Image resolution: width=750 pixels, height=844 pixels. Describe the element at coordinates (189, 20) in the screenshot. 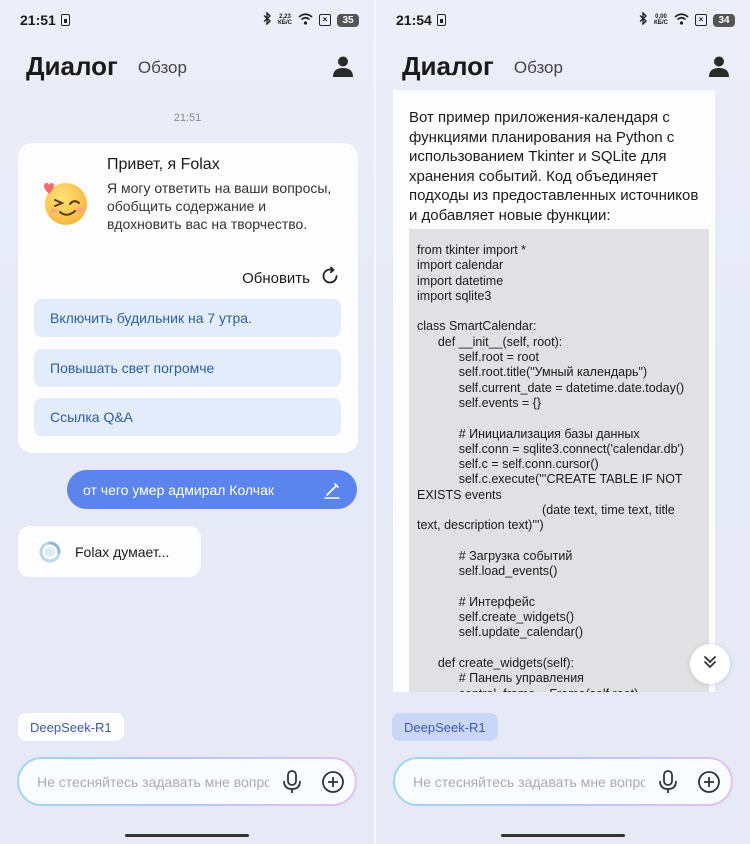

I see `status-bar: 21:51 2,23 КБ/С × 35` at that location.